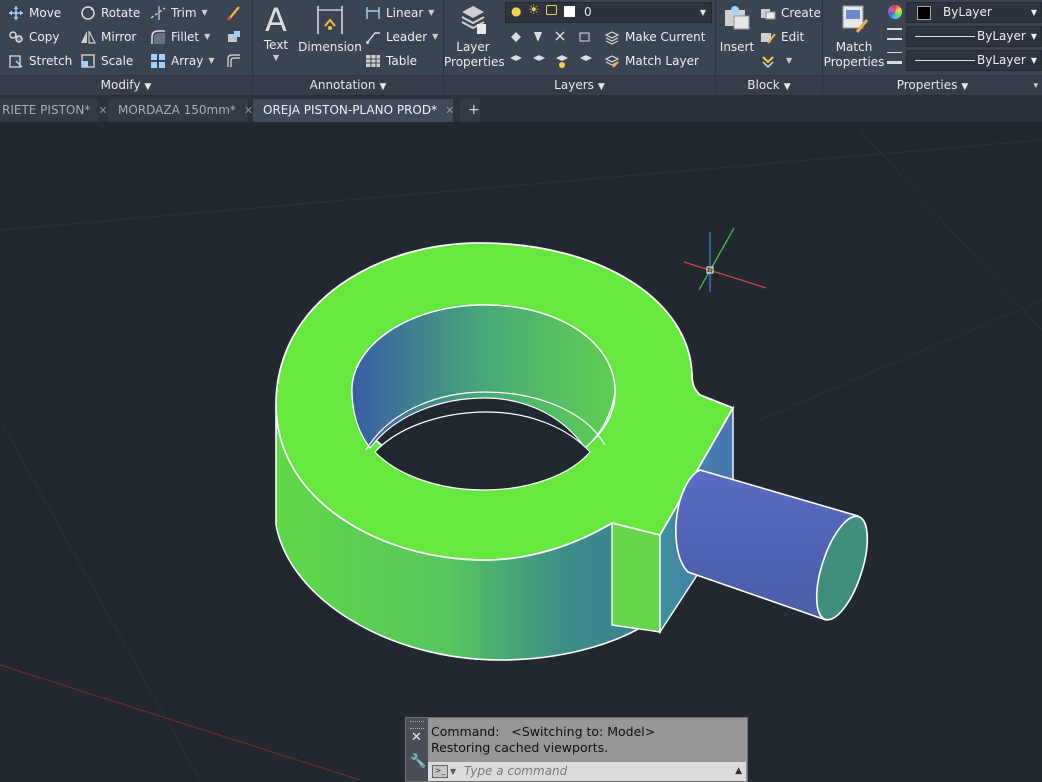  I want to click on linear-dropdown-icon: ▼, so click(431, 13).